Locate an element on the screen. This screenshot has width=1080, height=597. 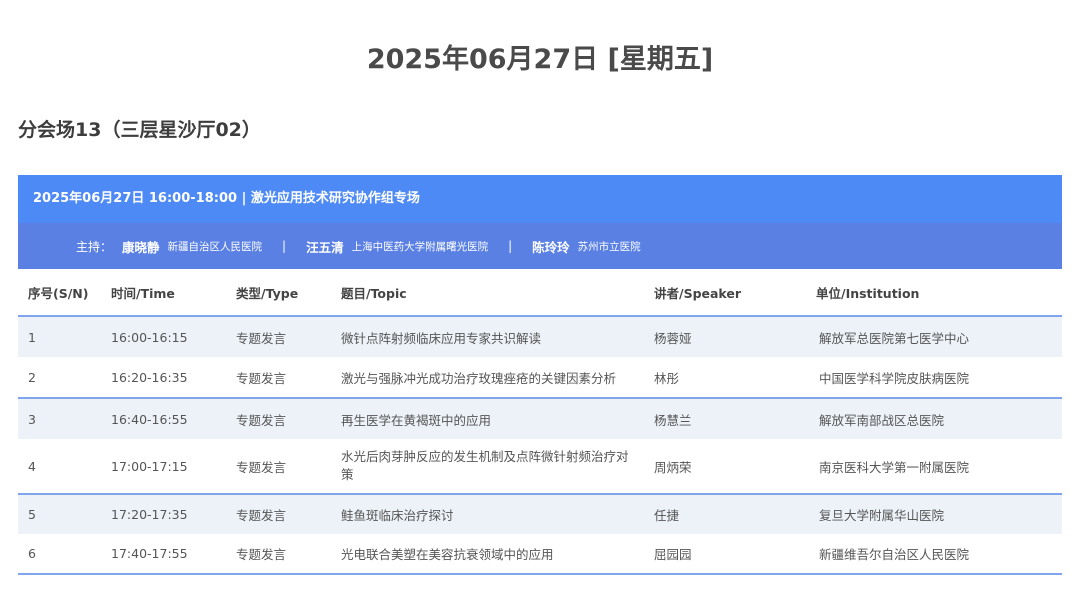
cell-topic: 微针点阵射频临床应用专家共识解读 is located at coordinates (487, 336).